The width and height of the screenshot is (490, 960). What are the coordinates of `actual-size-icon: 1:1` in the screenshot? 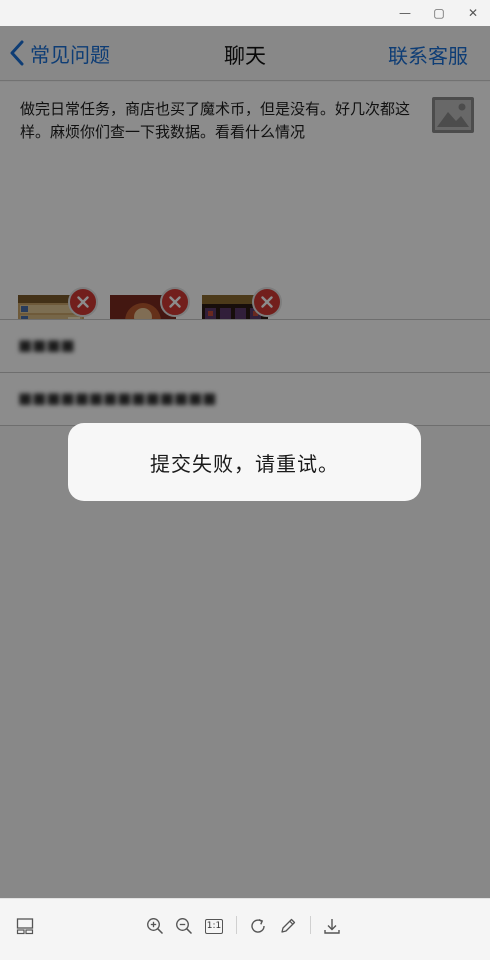 It's located at (214, 926).